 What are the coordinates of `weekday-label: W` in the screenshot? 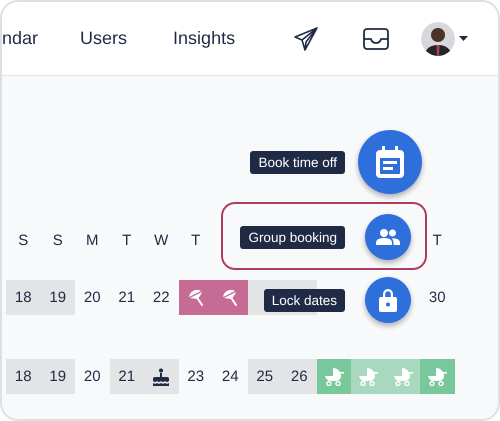 It's located at (161, 240).